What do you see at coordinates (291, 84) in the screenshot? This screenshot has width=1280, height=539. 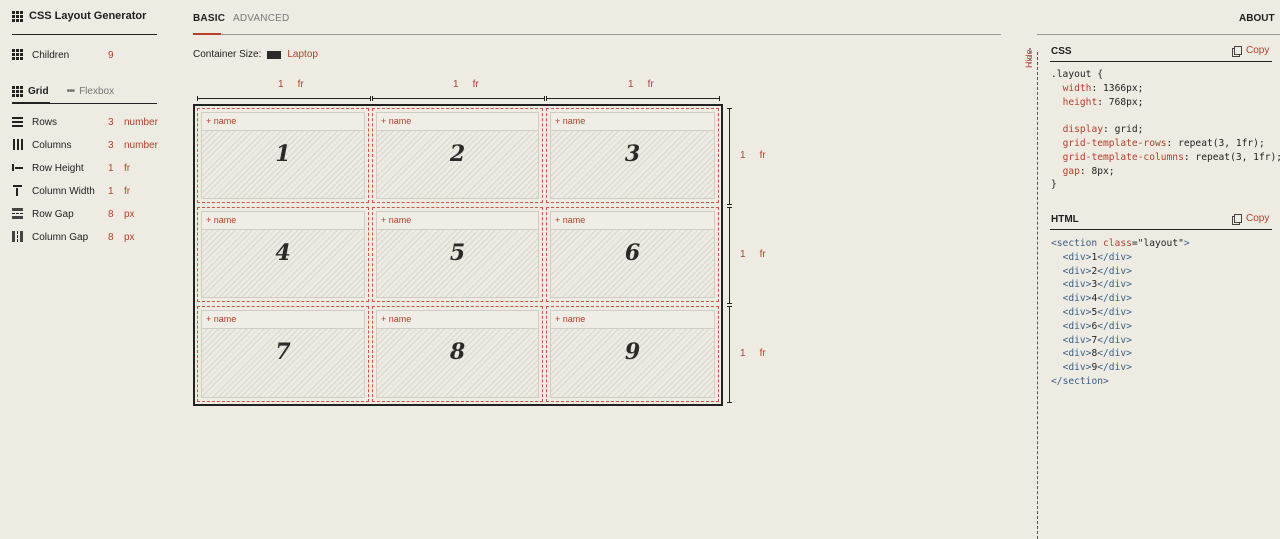 I see `column-size-1: 1 fr` at bounding box center [291, 84].